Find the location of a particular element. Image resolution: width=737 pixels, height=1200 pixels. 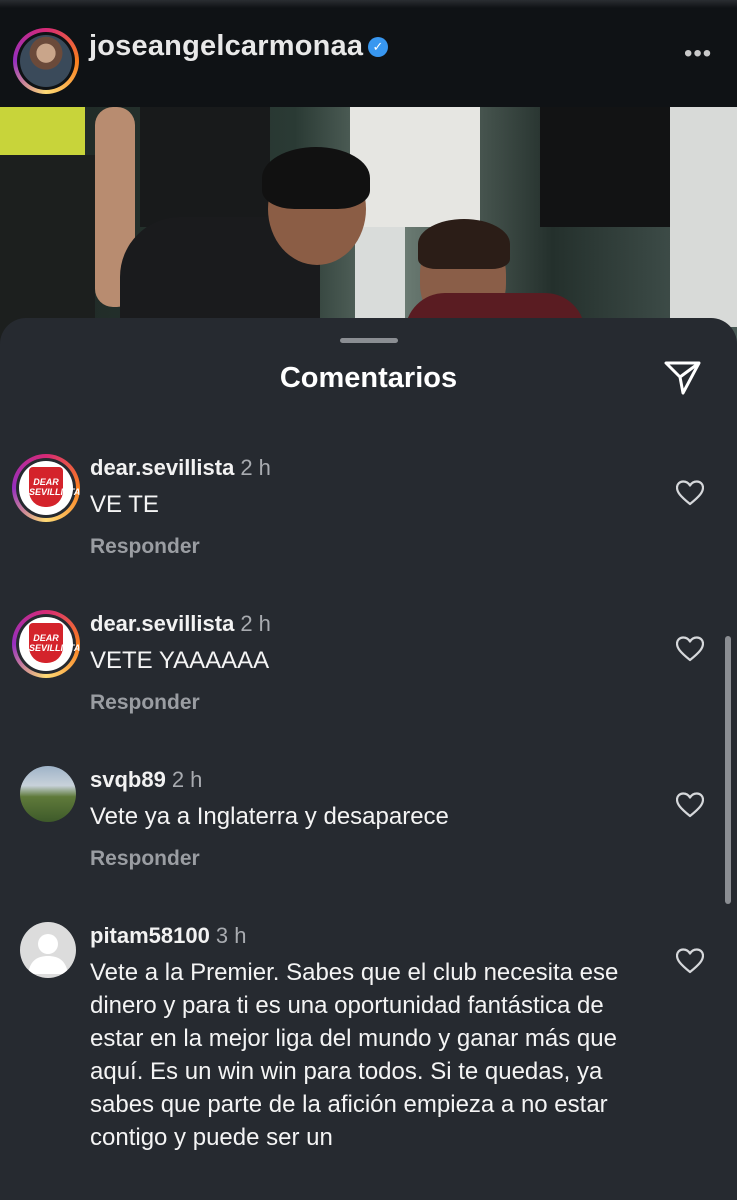

send-icon is located at coordinates (683, 378).